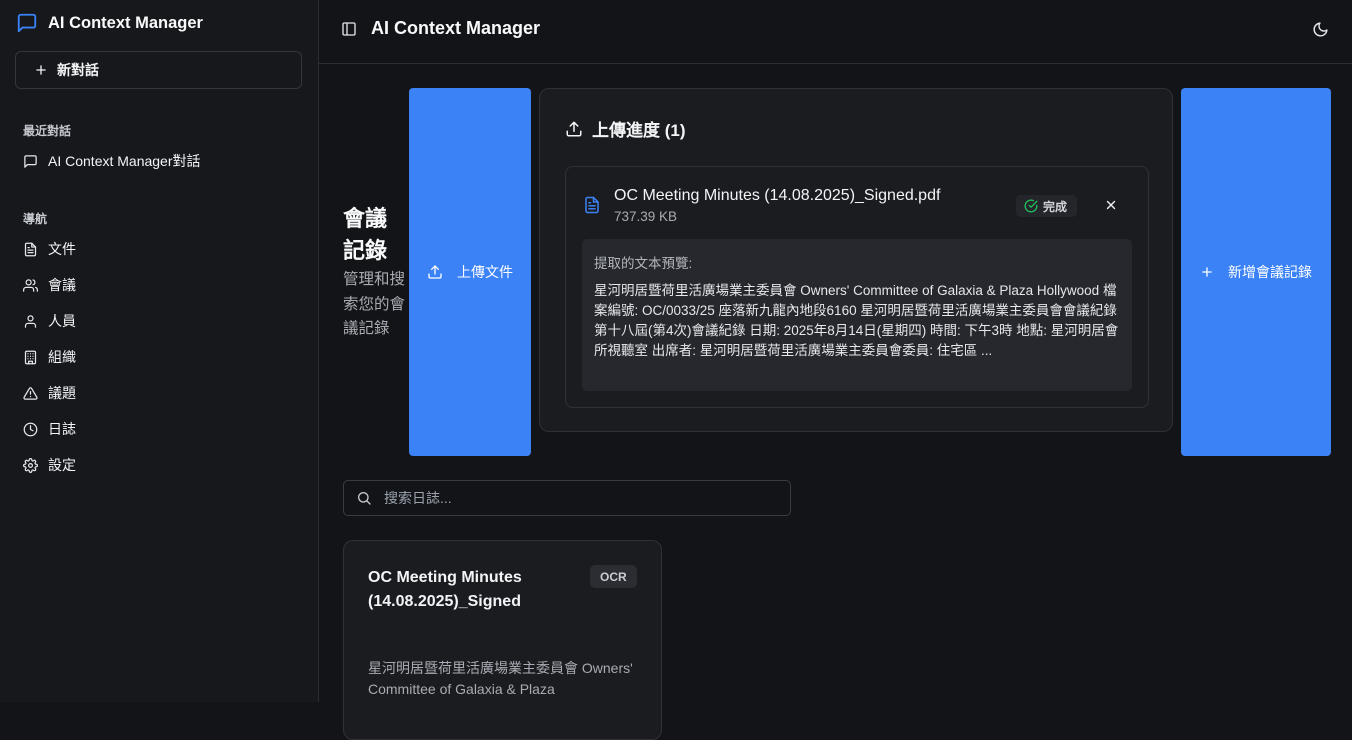 The image size is (1352, 740). I want to click on alert-triangle-icon, so click(30, 393).